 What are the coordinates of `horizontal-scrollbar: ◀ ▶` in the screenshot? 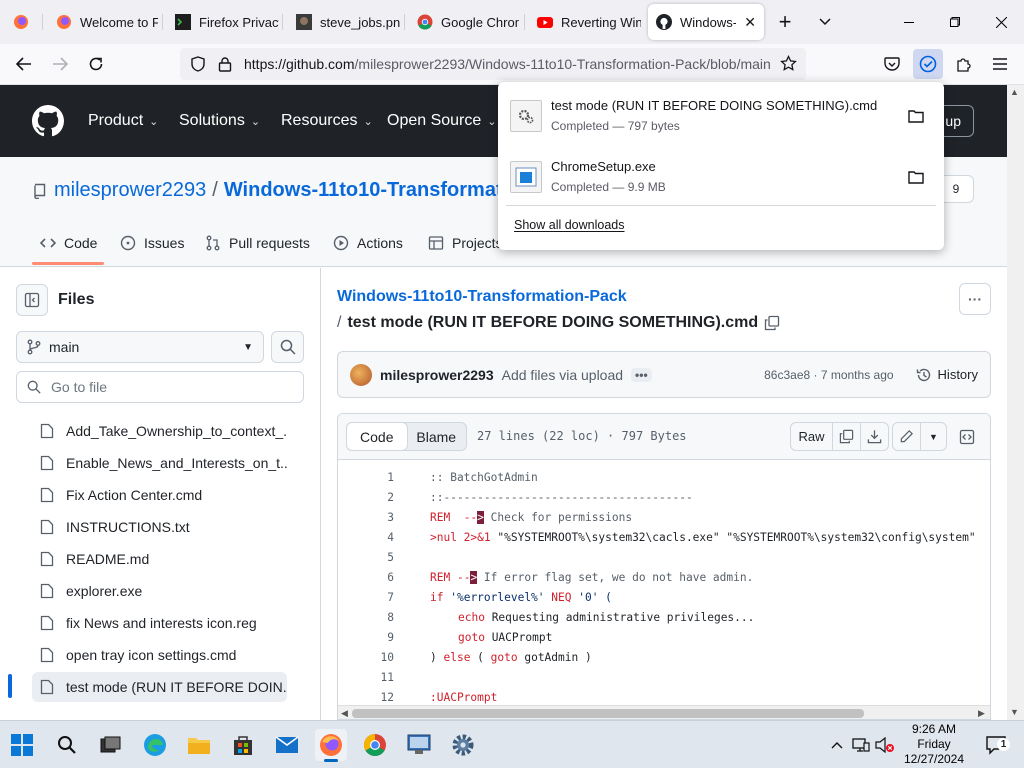 It's located at (664, 712).